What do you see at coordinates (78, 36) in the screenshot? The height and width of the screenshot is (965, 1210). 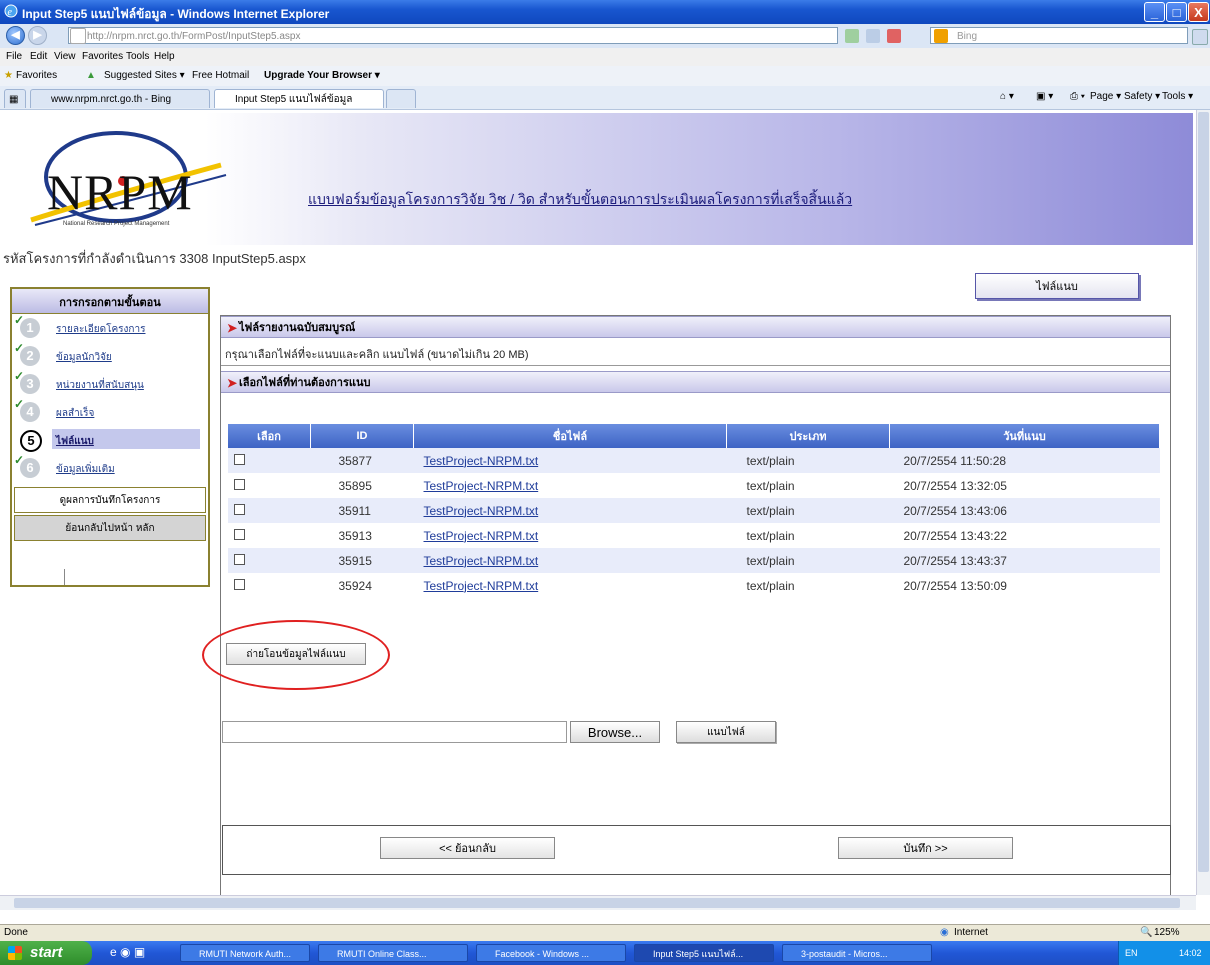 I see `page-icon` at bounding box center [78, 36].